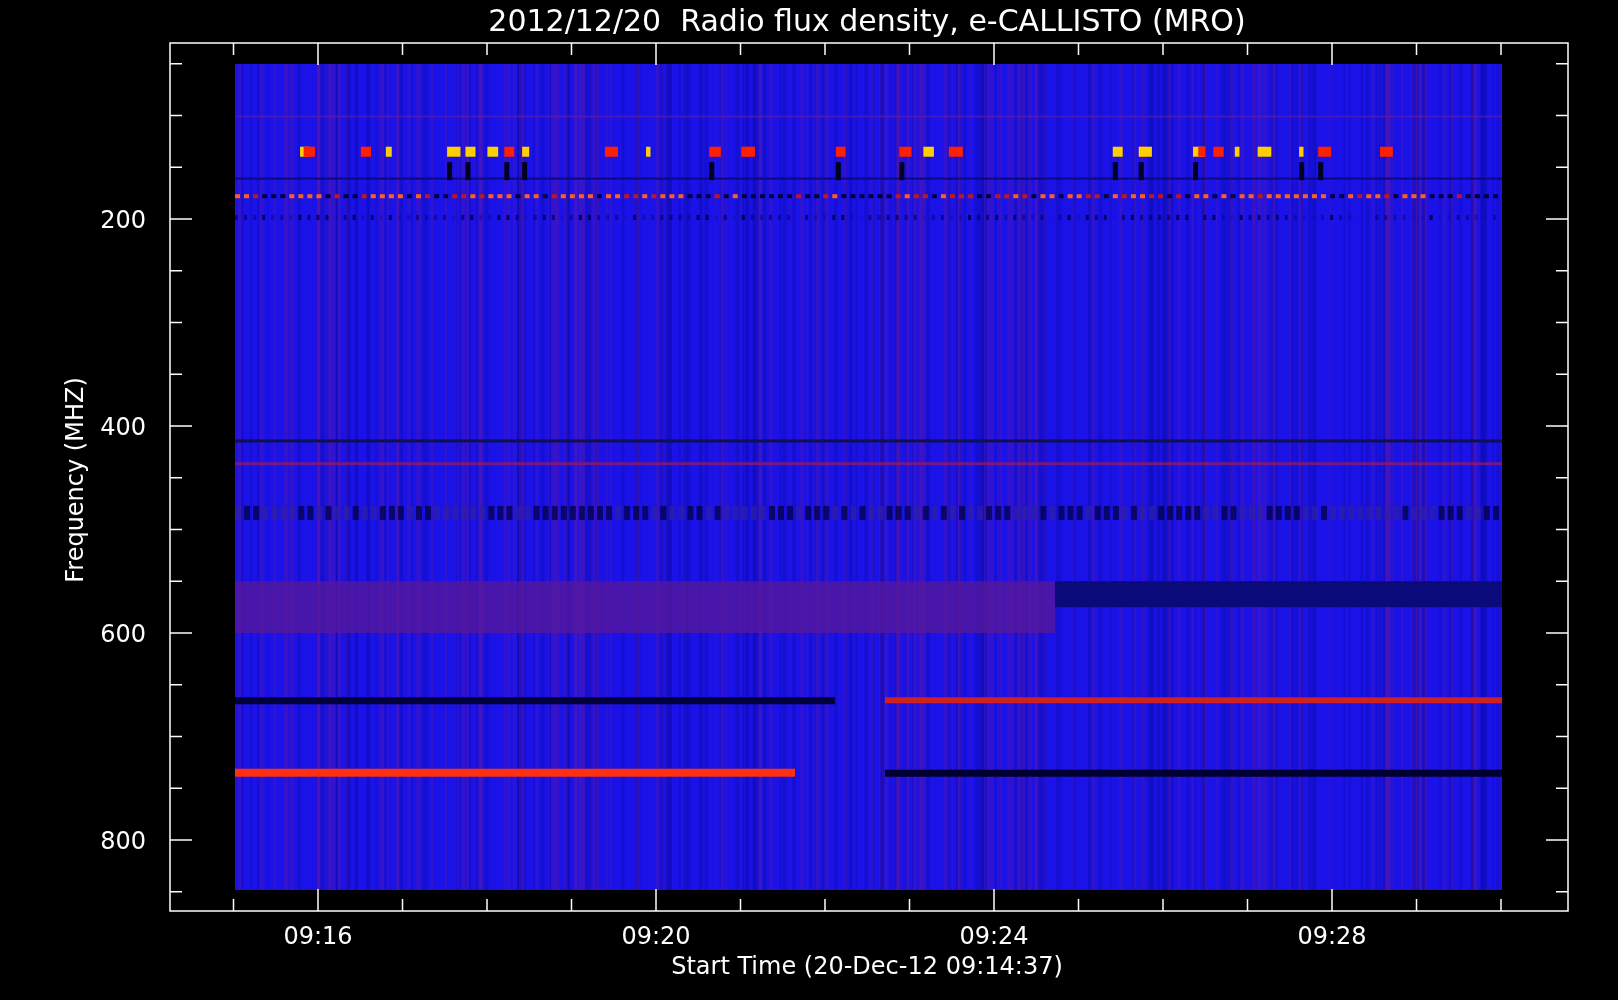 The image size is (1618, 1000). I want to click on x-axis-label: Start Time (20-Dec-12 09:14:37), so click(867, 966).